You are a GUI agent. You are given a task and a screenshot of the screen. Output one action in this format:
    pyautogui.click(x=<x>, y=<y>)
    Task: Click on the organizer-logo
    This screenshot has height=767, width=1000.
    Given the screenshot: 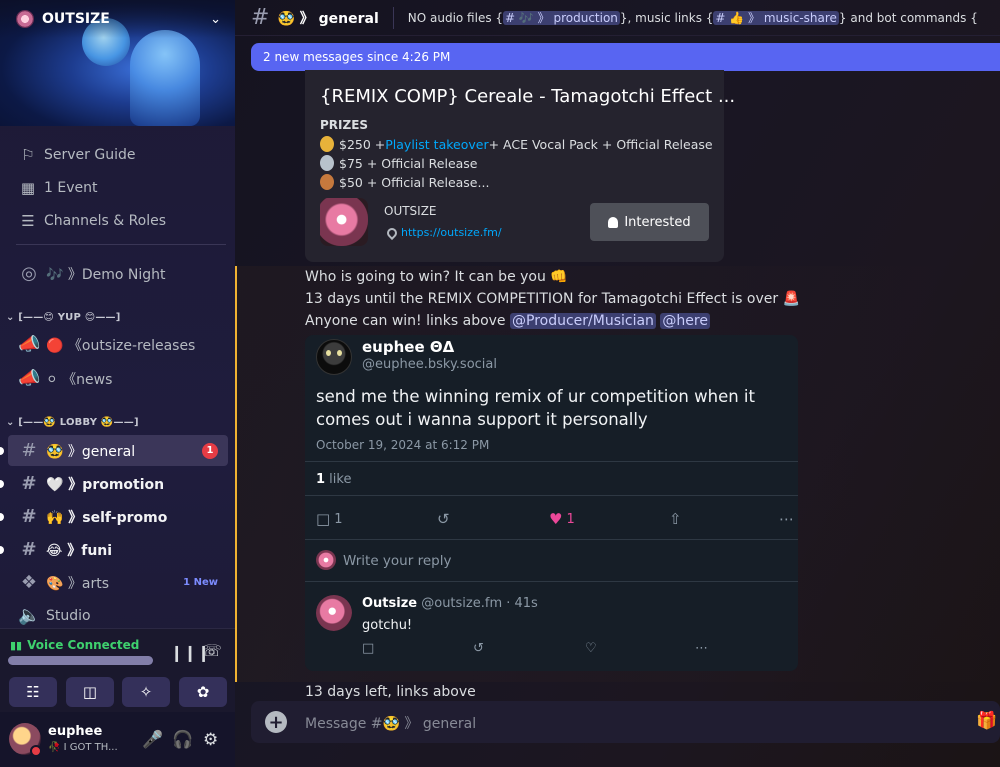 What is the action you would take?
    pyautogui.click(x=344, y=222)
    